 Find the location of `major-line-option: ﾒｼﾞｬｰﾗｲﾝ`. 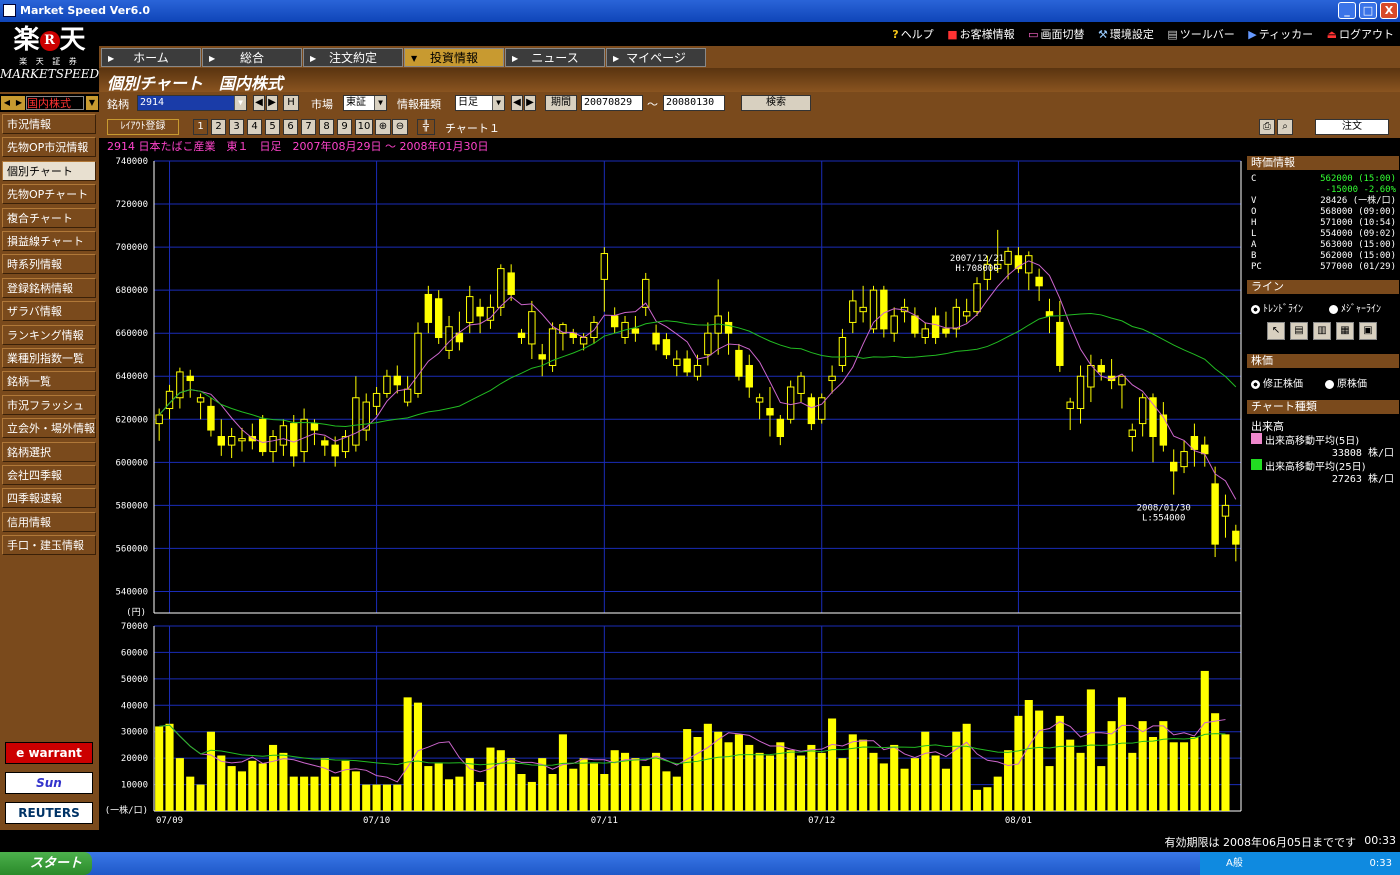

major-line-option: ﾒｼﾞｬｰﾗｲﾝ is located at coordinates (1355, 307).